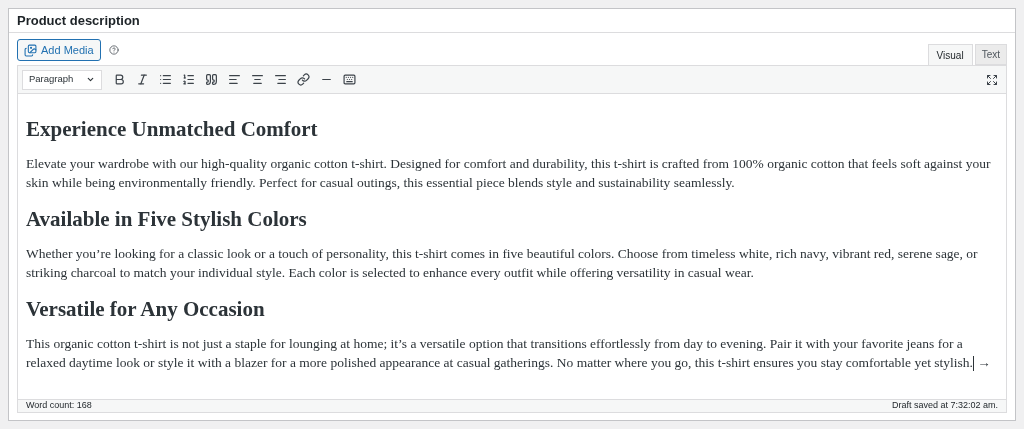  What do you see at coordinates (257, 79) in the screenshot?
I see `align-center-icon` at bounding box center [257, 79].